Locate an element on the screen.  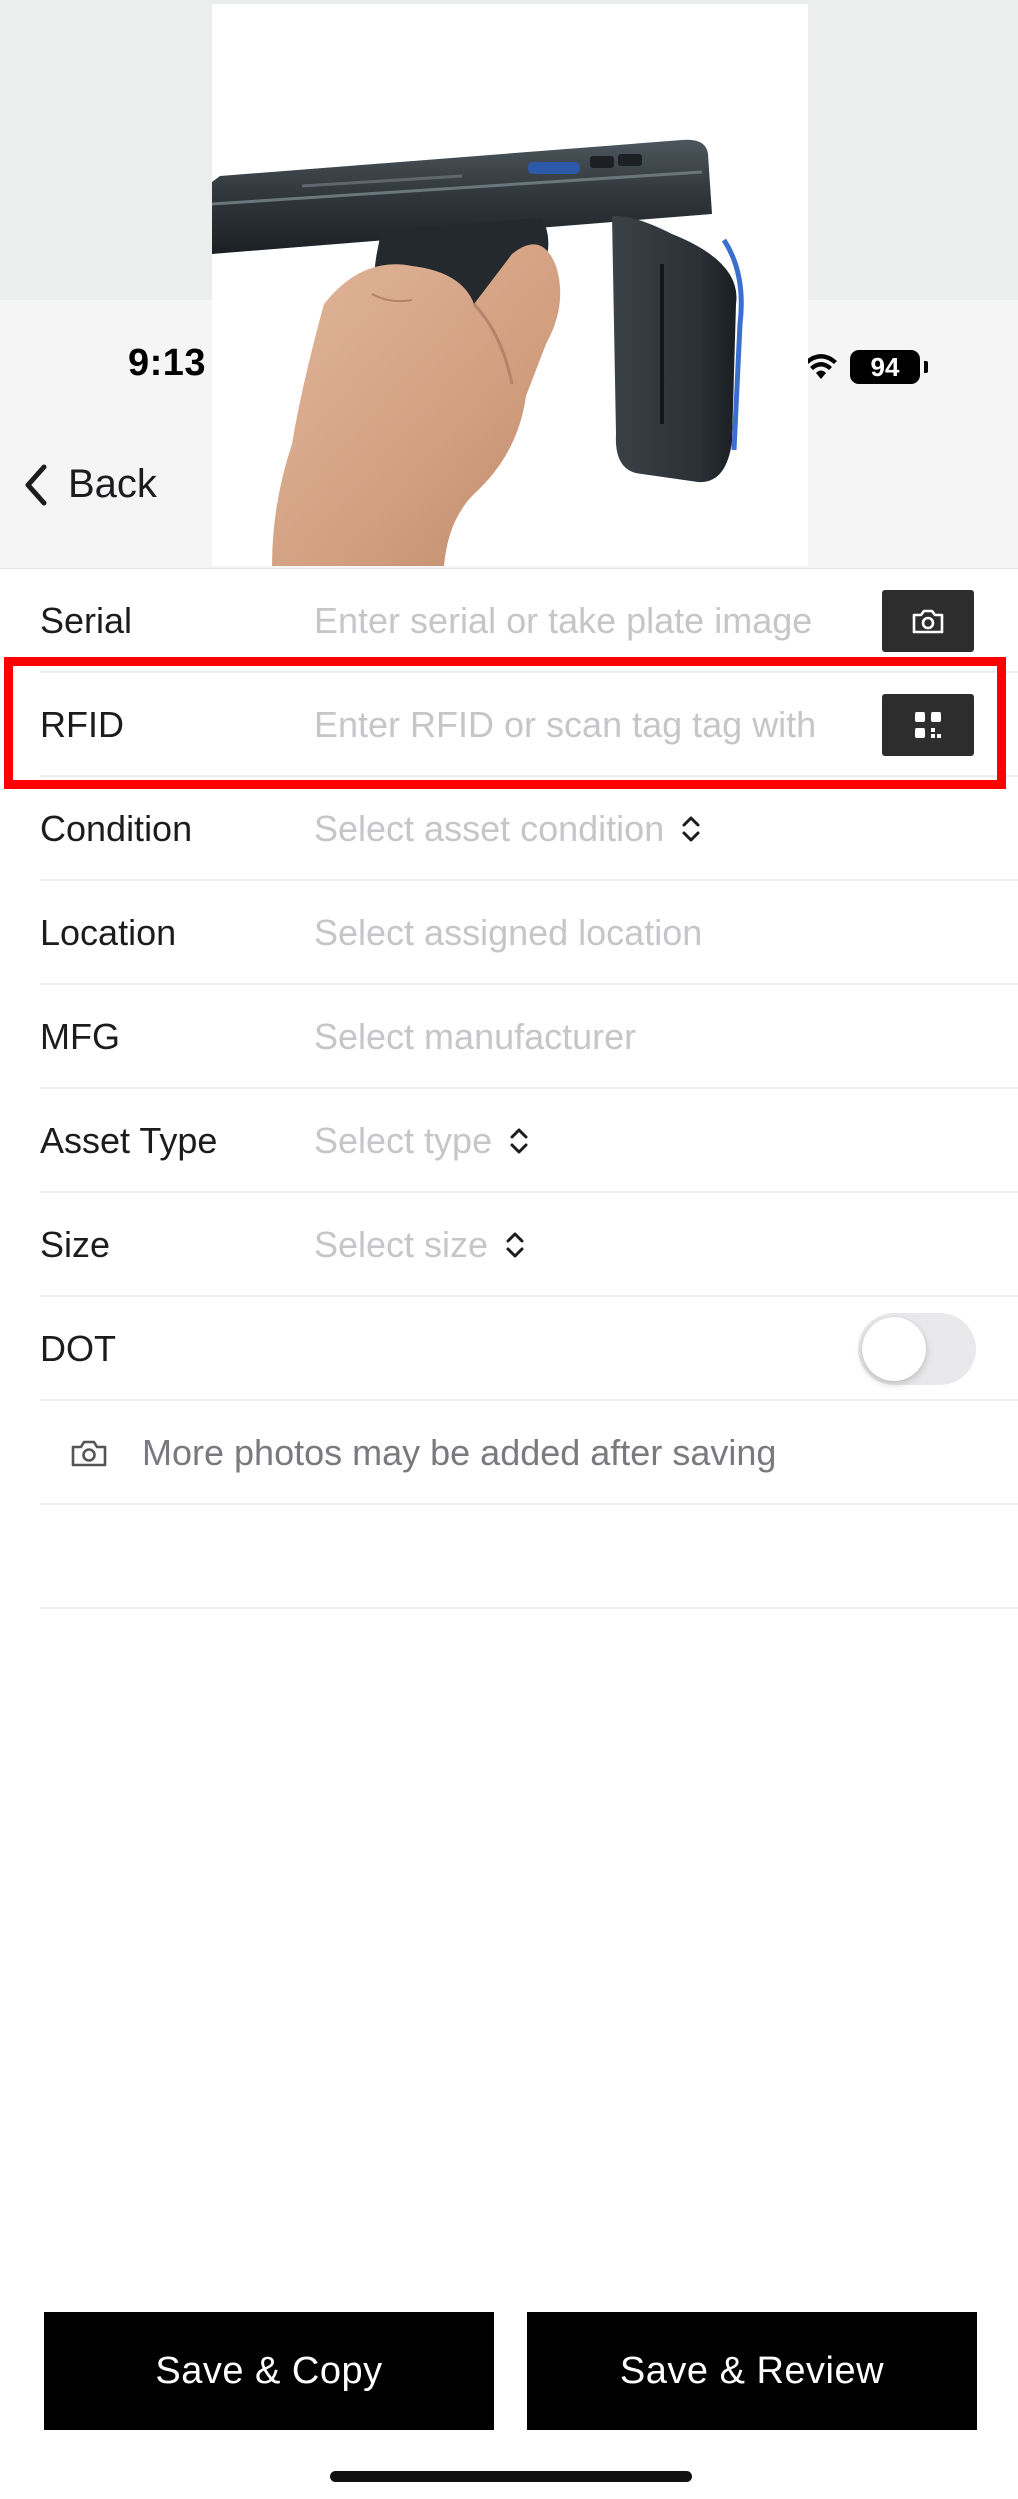
location-select: Select assigned location is located at coordinates (508, 933).